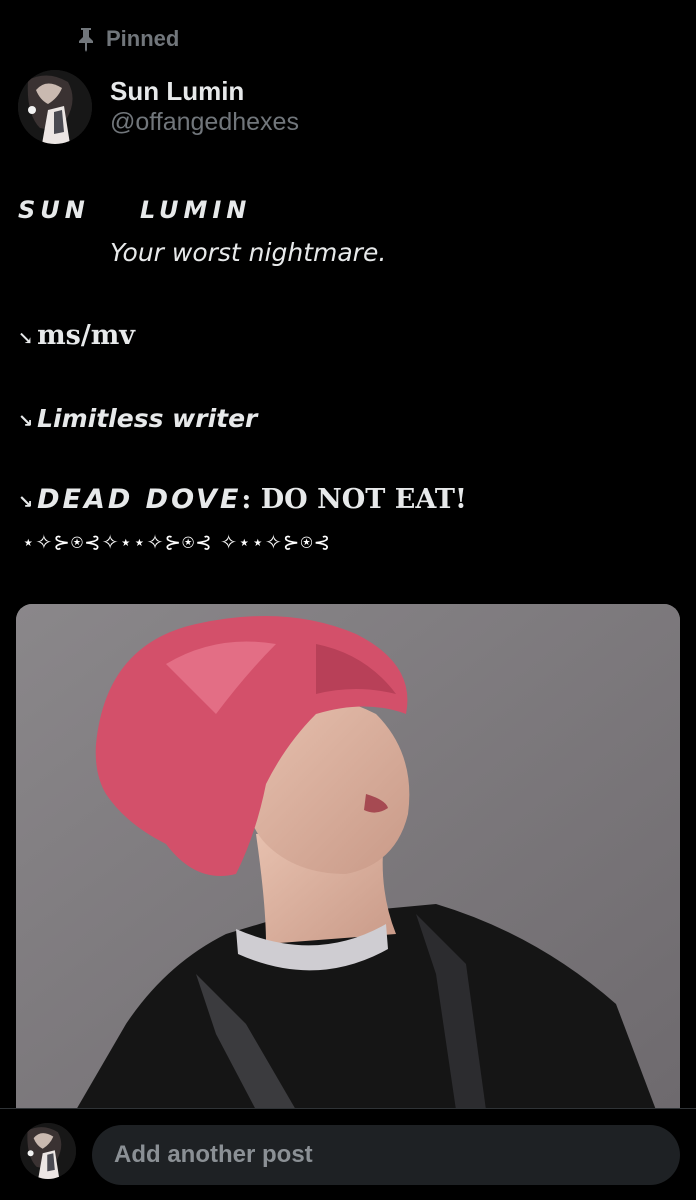  What do you see at coordinates (143, 38) in the screenshot?
I see `pinned-label: Pinned` at bounding box center [143, 38].